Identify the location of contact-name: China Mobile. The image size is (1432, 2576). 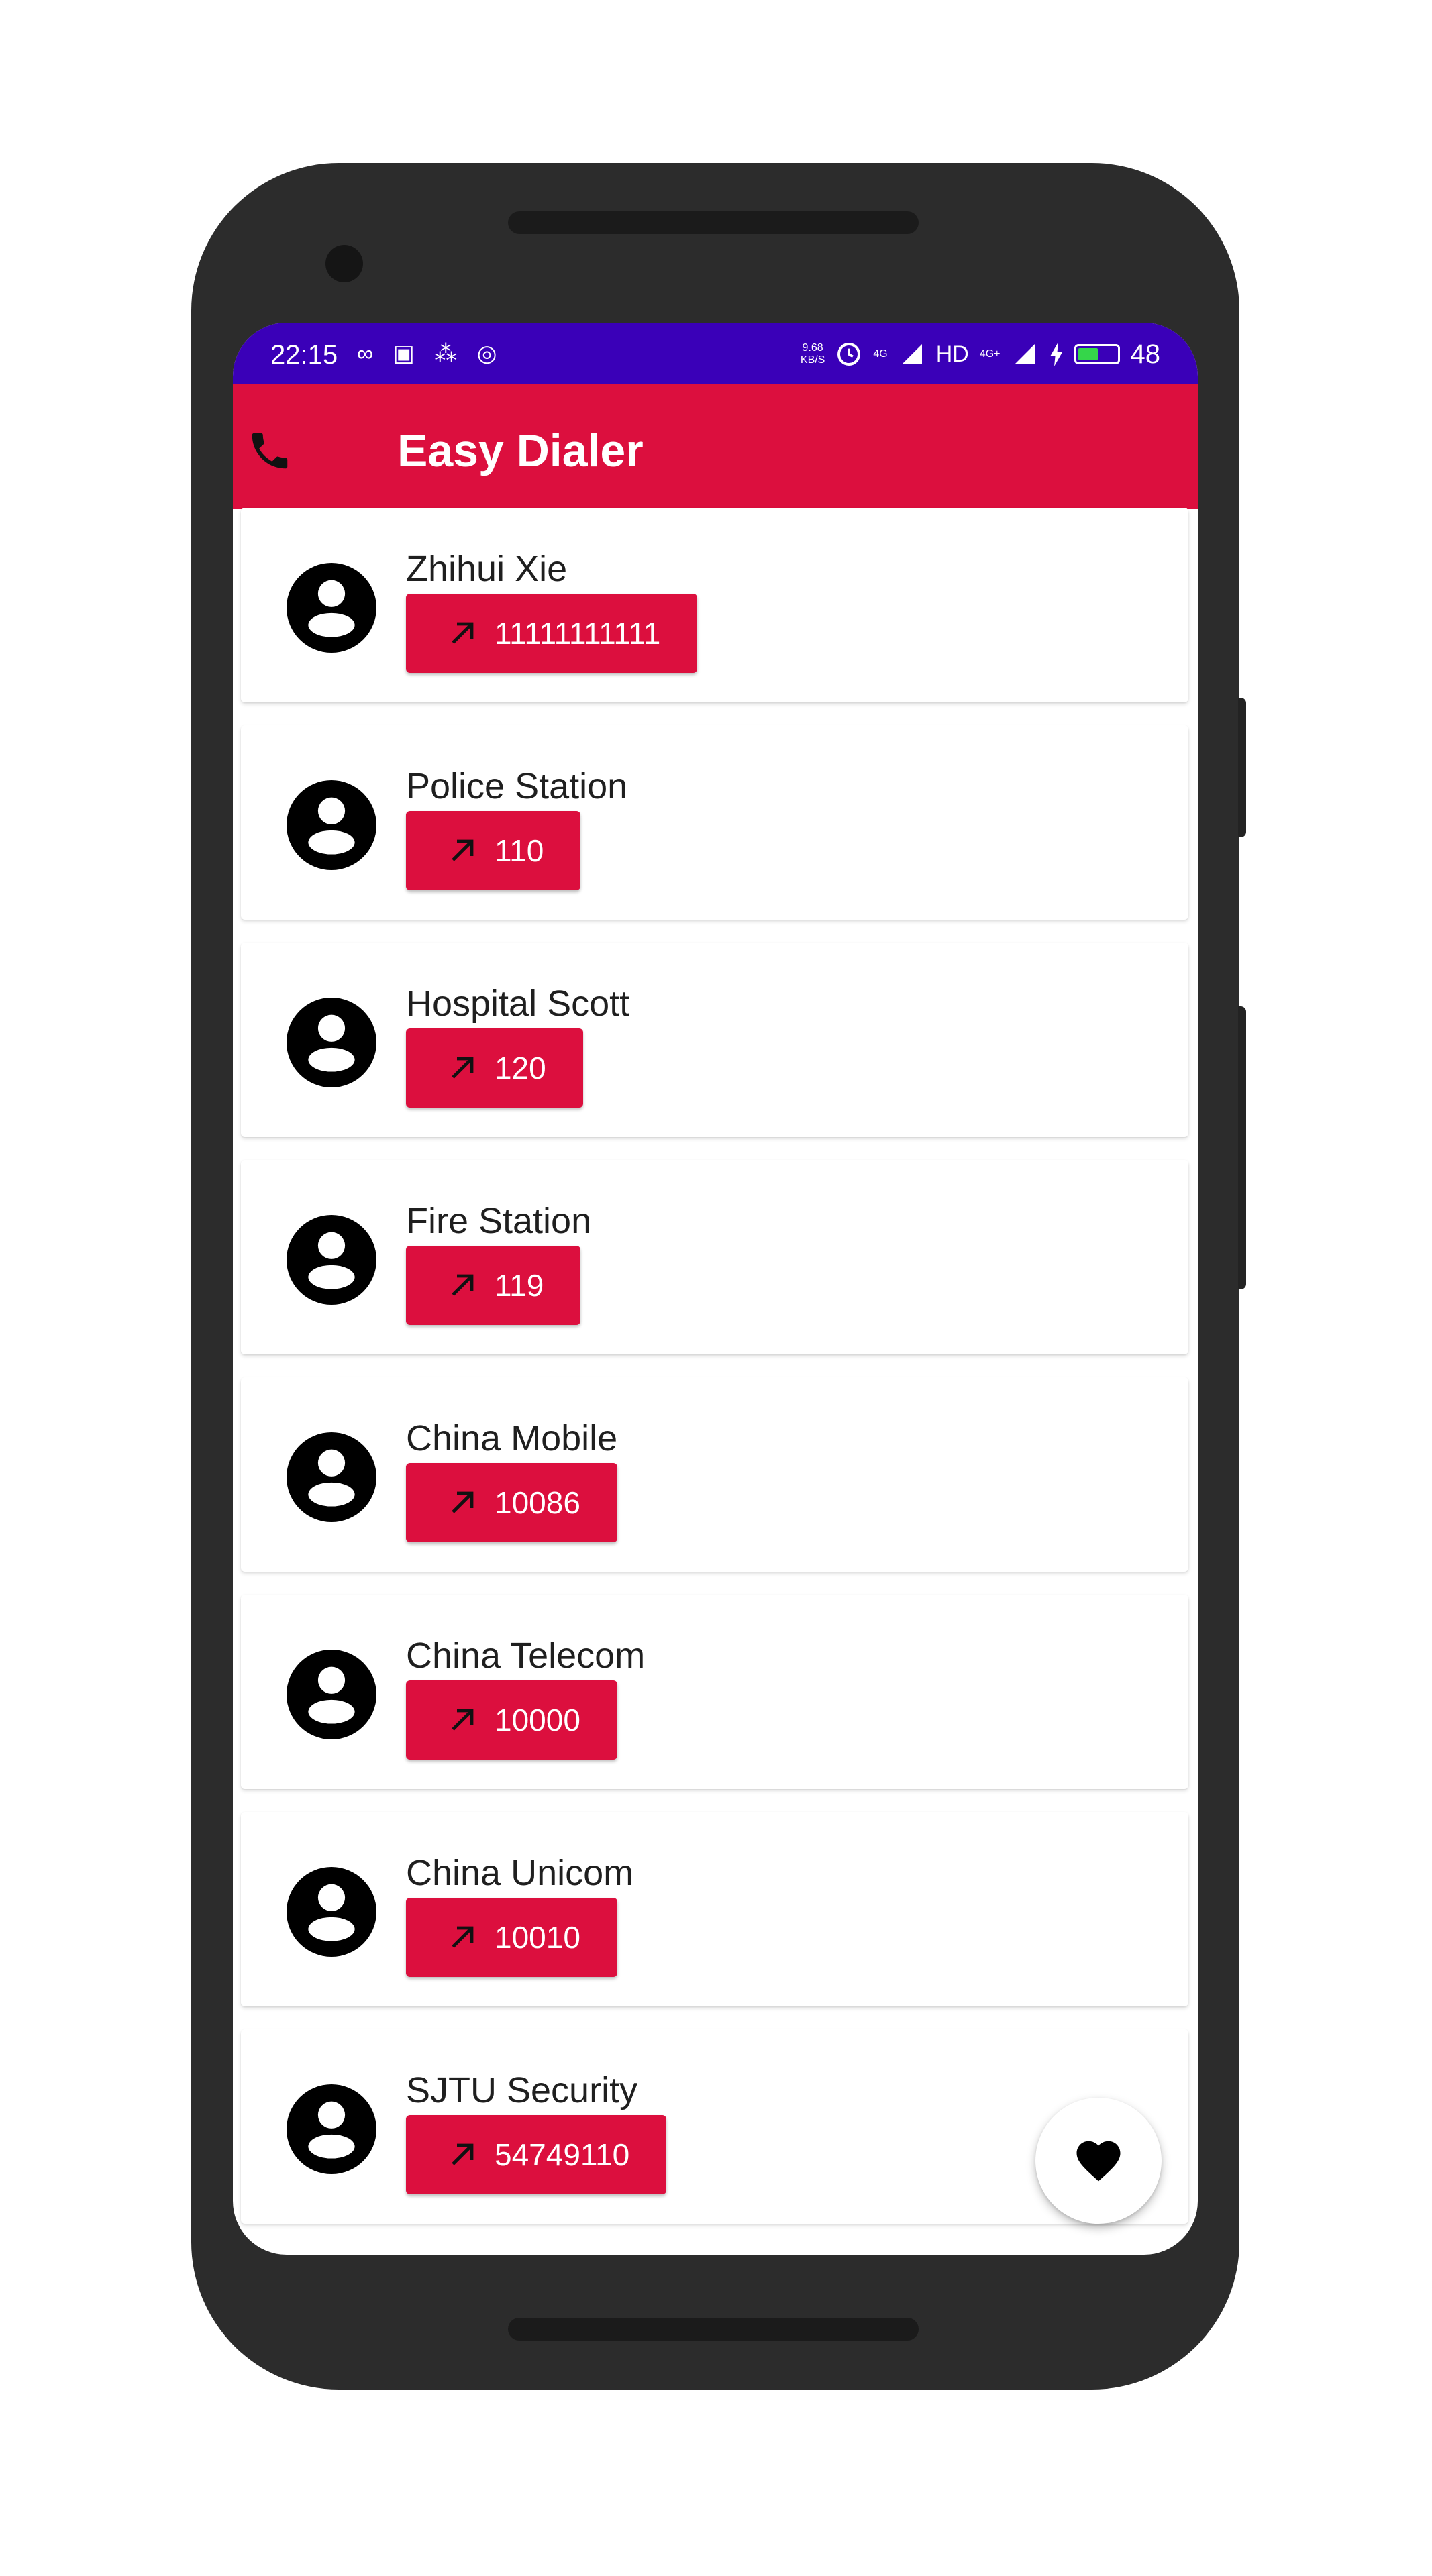
(512, 1438).